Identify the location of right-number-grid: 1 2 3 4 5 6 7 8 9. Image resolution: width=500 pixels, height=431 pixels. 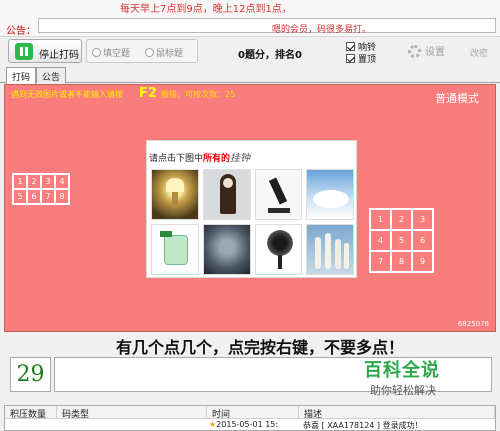
(401, 240).